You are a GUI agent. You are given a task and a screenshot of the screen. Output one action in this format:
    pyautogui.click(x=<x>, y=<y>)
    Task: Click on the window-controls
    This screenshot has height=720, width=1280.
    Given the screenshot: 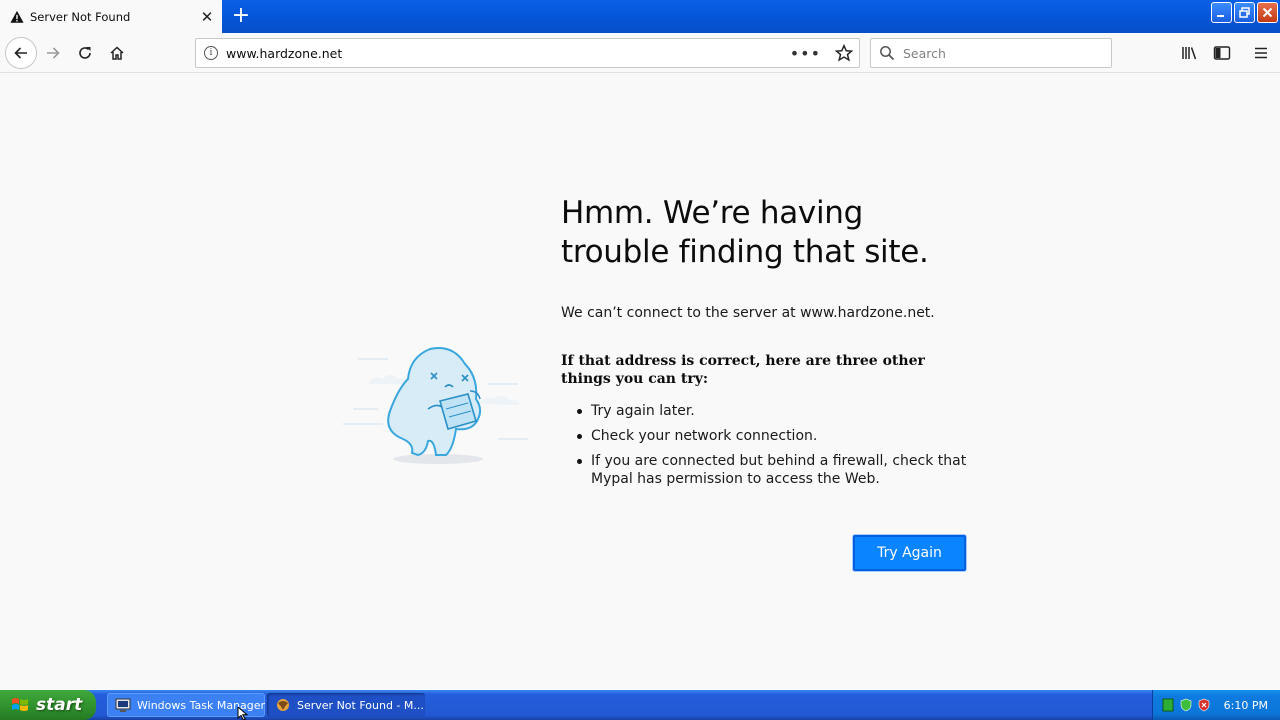 What is the action you would take?
    pyautogui.click(x=1244, y=12)
    